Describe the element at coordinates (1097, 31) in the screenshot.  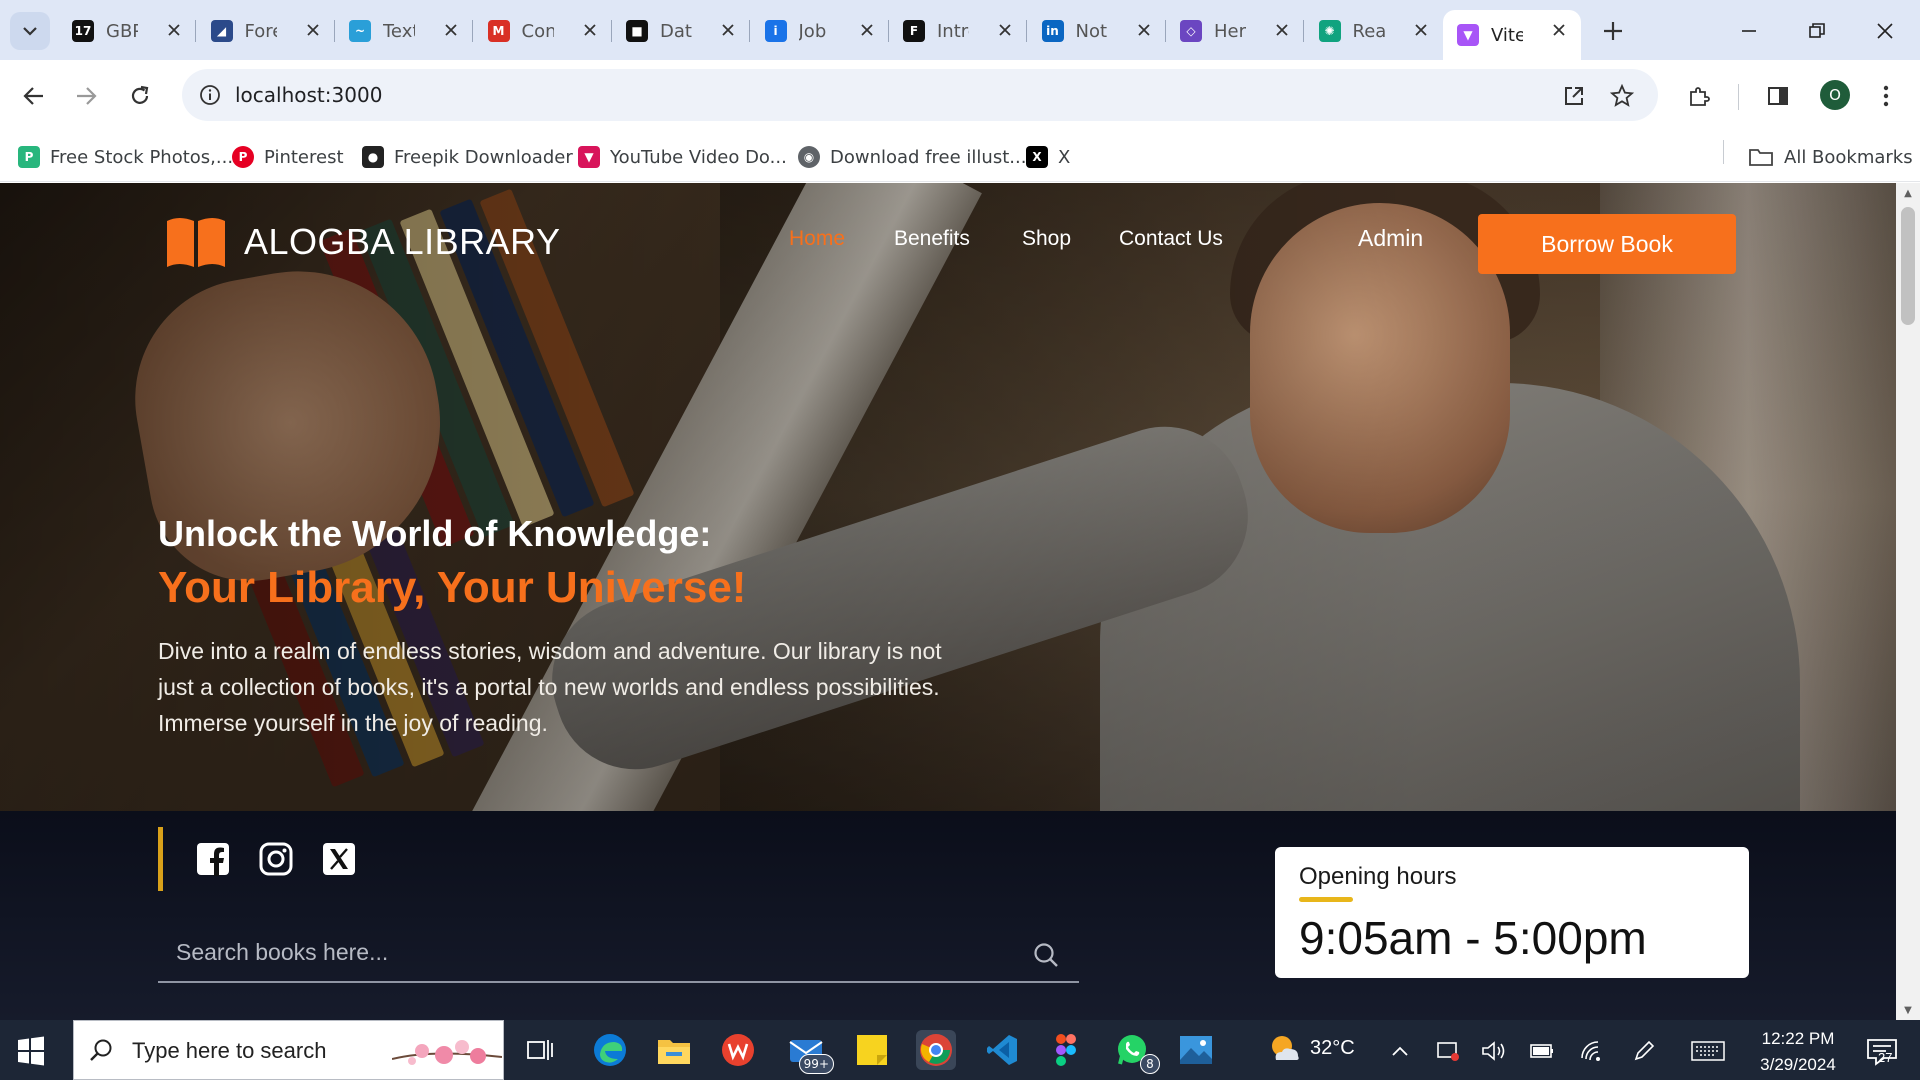
I see `browser-tab: in Noti` at that location.